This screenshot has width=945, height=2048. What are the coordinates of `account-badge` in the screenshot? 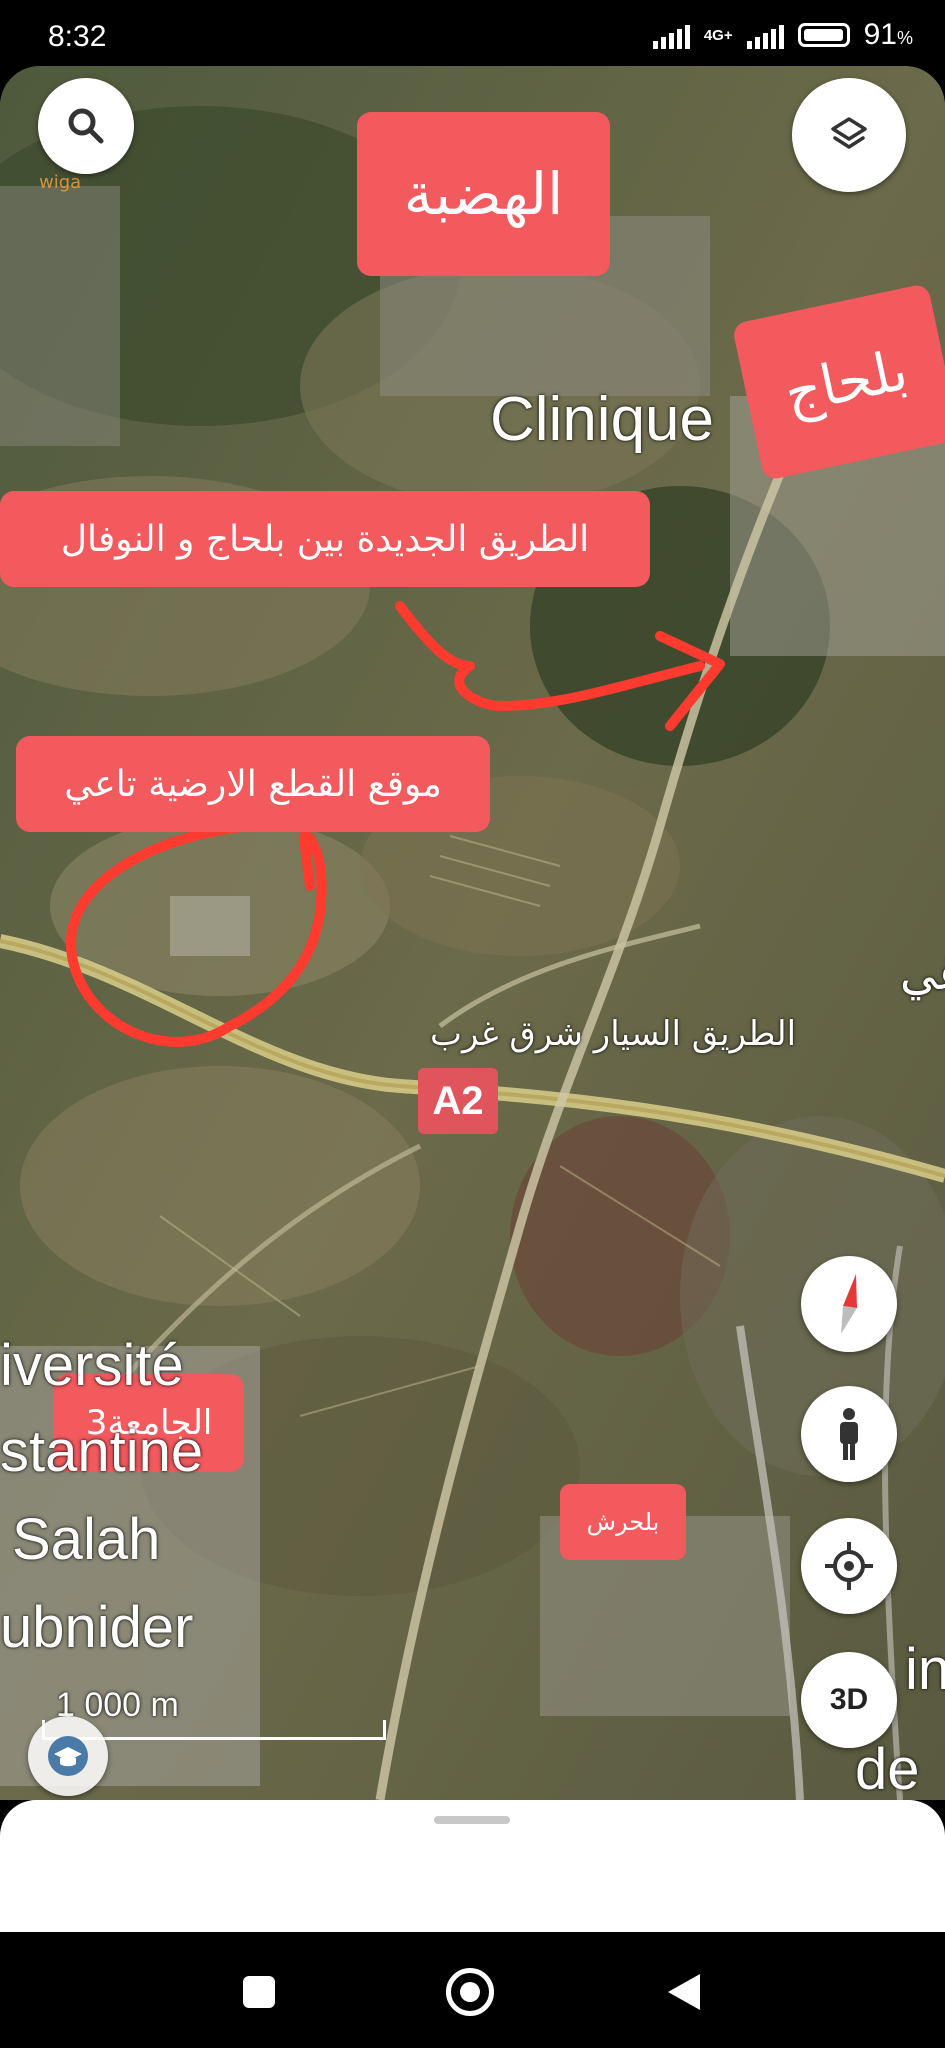 It's located at (68, 1756).